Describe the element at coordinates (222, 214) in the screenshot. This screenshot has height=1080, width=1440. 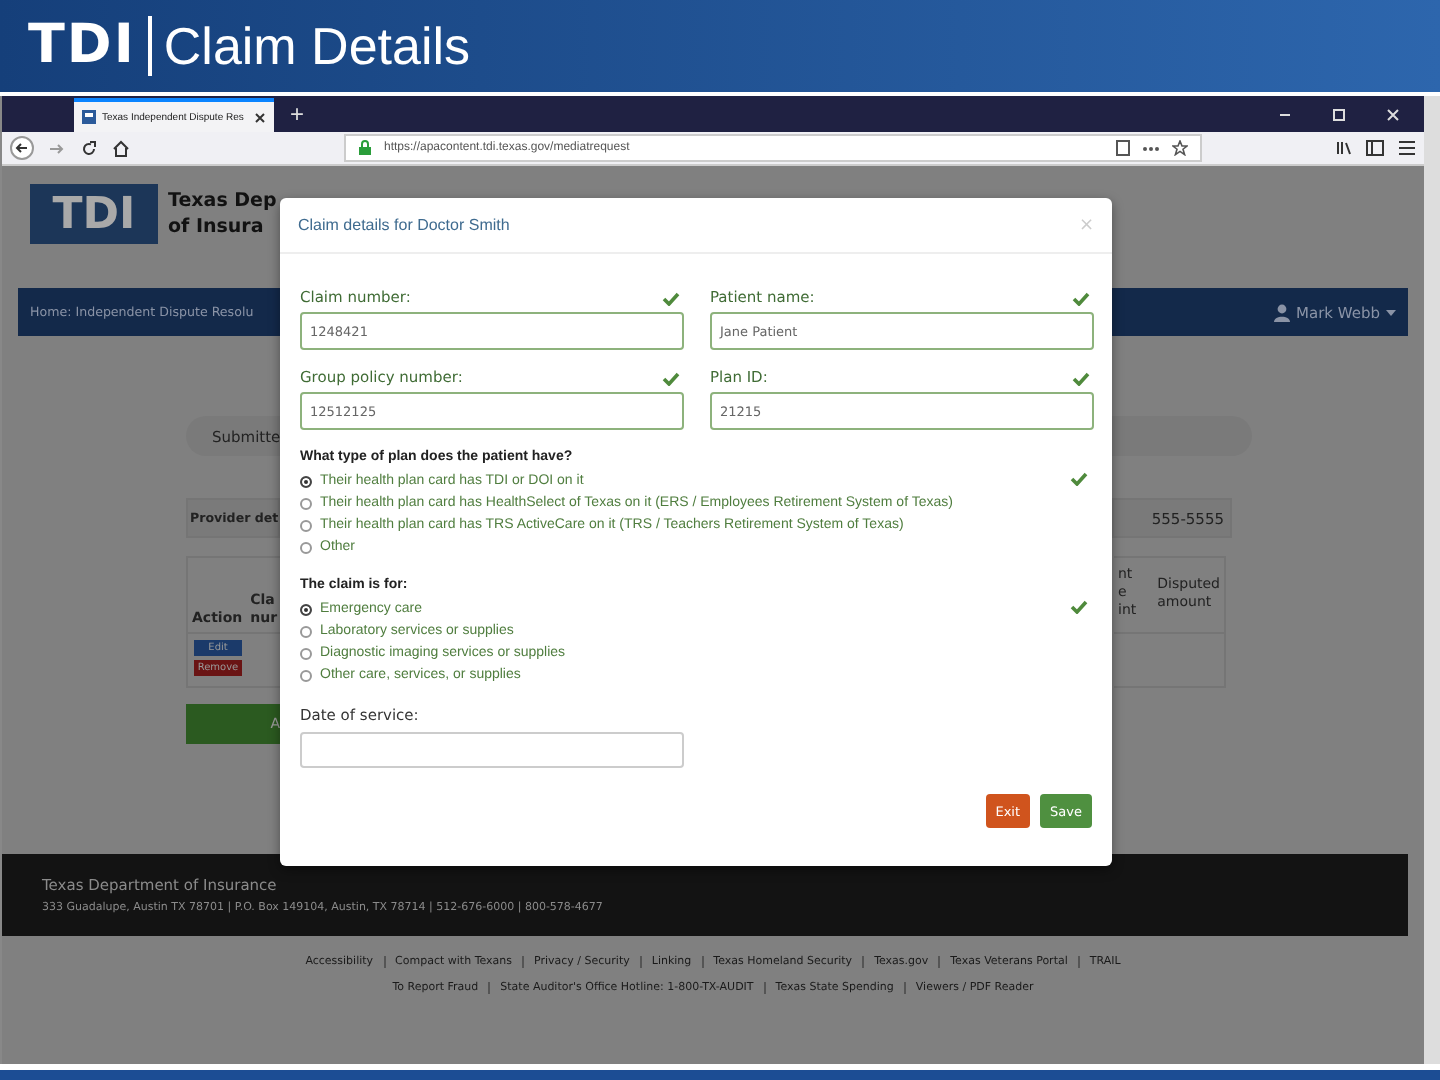
I see `site-name: Texas Dep of Insura` at that location.